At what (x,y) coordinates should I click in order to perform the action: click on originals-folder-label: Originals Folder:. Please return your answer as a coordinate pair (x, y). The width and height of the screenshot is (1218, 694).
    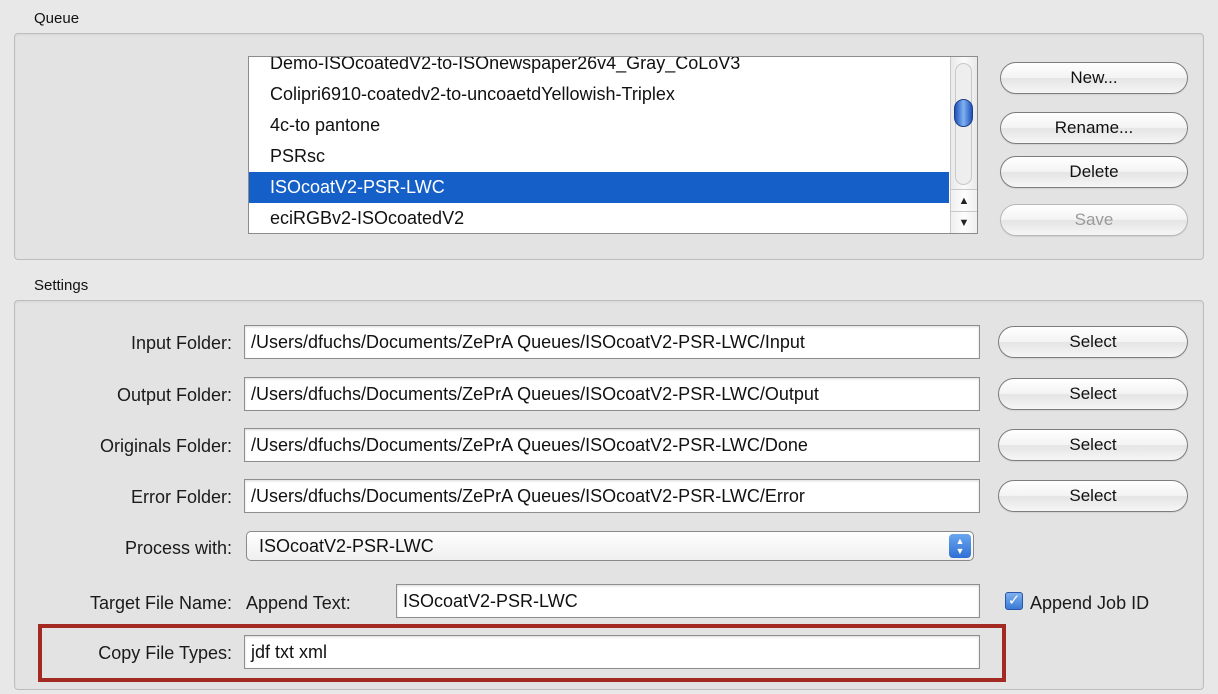
    Looking at the image, I should click on (165, 446).